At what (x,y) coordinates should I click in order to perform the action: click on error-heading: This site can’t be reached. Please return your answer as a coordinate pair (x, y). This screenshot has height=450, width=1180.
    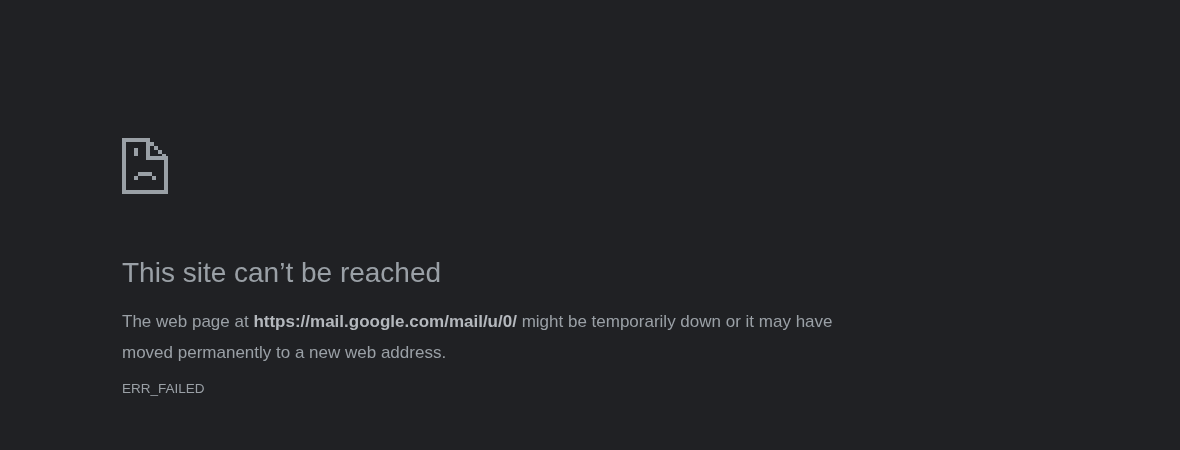
    Looking at the image, I should click on (282, 273).